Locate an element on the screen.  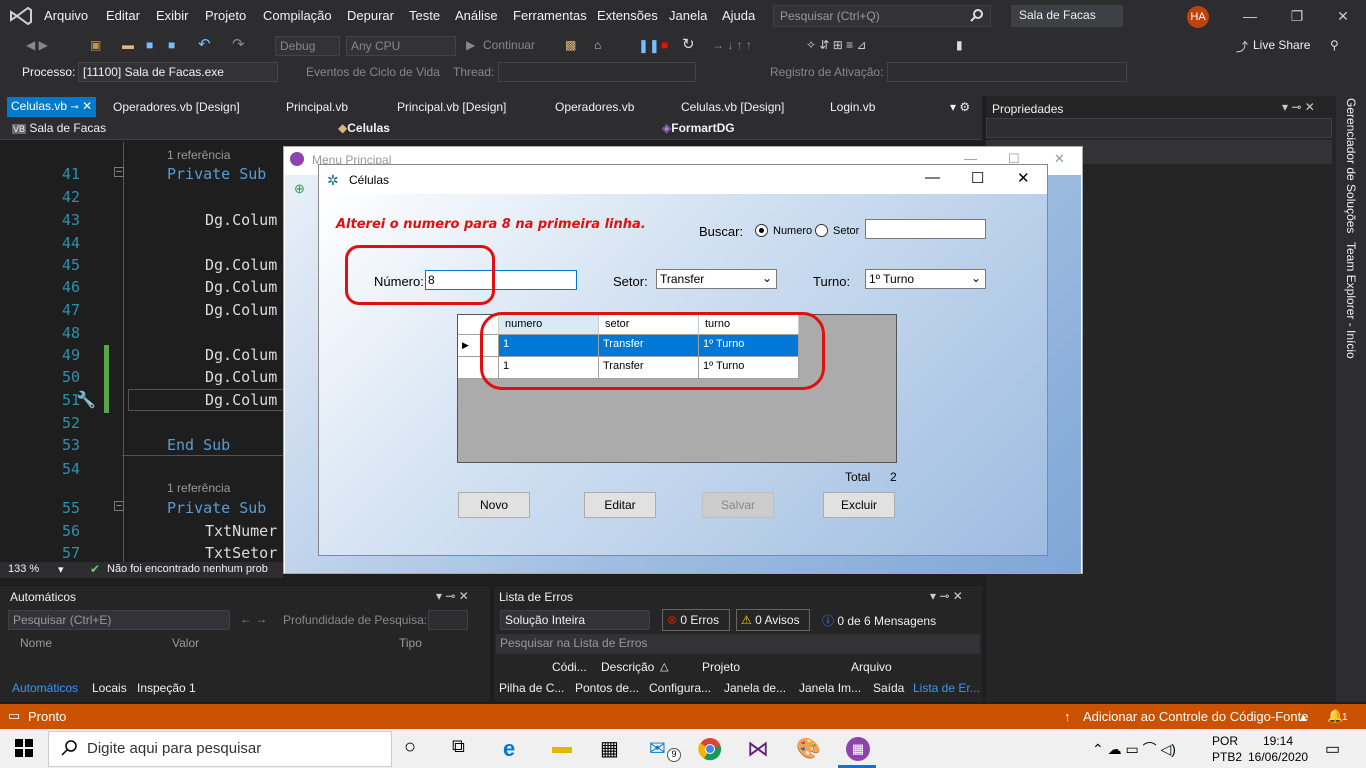
live-share-button: Live Share is located at coordinates (1281, 45).